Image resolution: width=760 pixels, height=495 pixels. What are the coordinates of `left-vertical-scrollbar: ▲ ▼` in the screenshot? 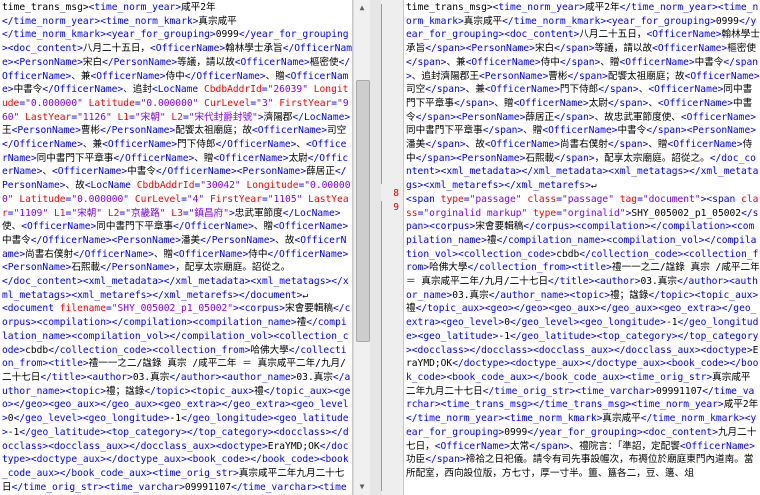 It's located at (362, 247).